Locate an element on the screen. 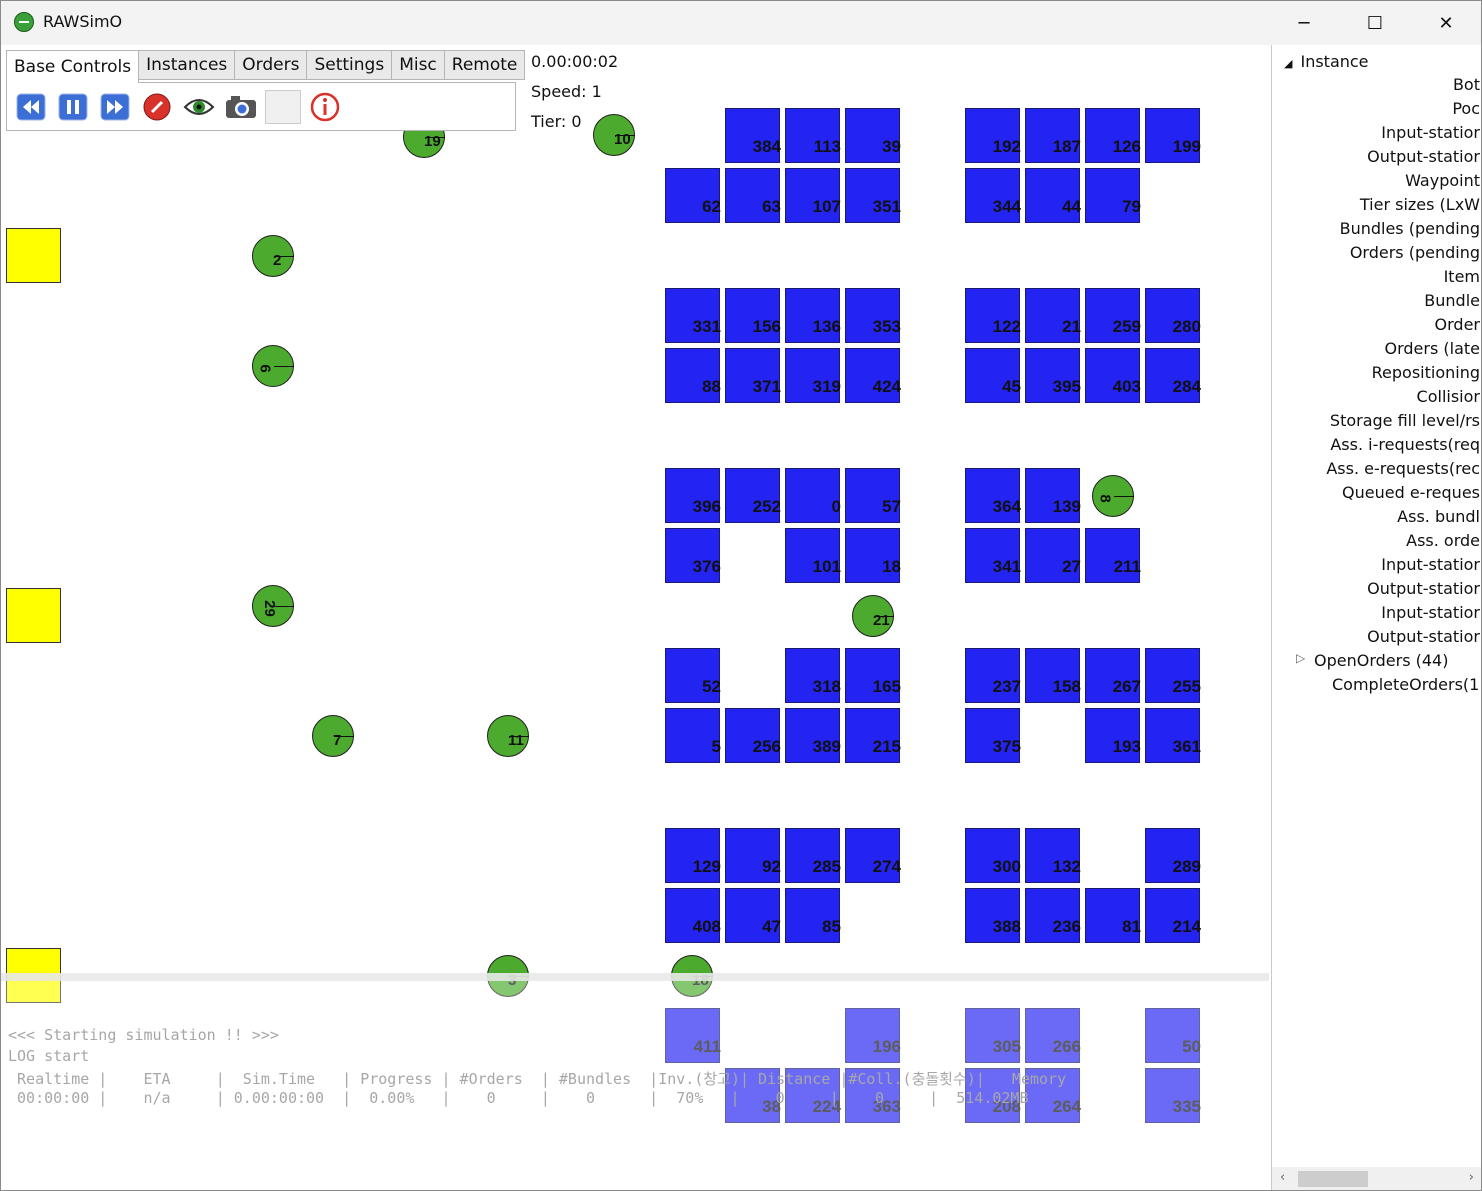  pod: 344 is located at coordinates (993, 195).